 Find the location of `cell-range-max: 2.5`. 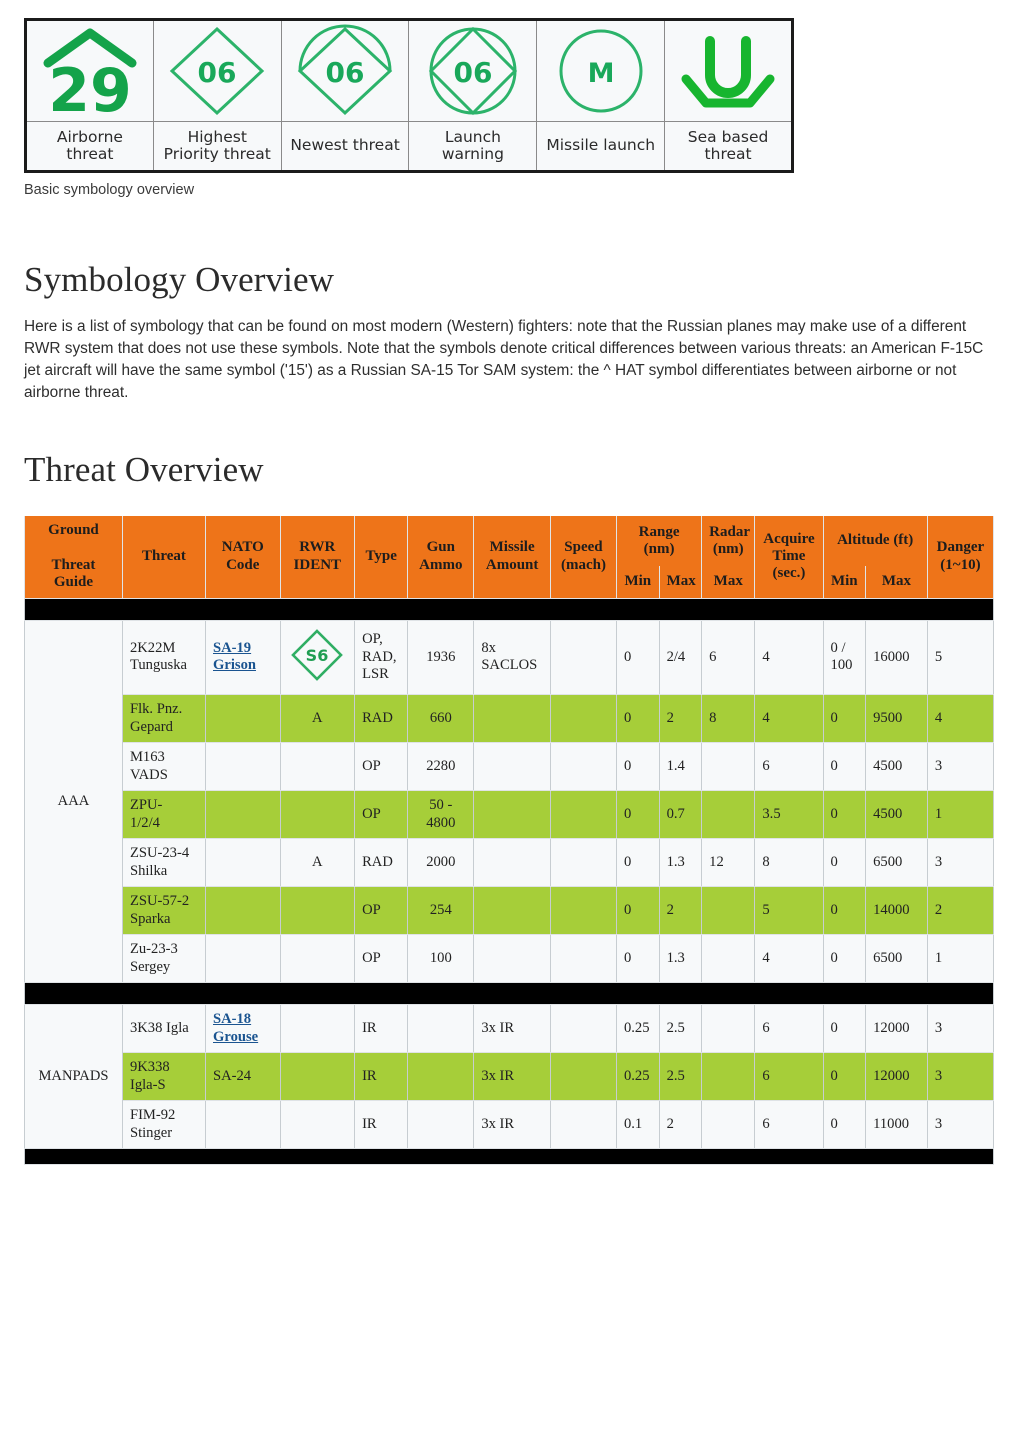

cell-range-max: 2.5 is located at coordinates (680, 1077).